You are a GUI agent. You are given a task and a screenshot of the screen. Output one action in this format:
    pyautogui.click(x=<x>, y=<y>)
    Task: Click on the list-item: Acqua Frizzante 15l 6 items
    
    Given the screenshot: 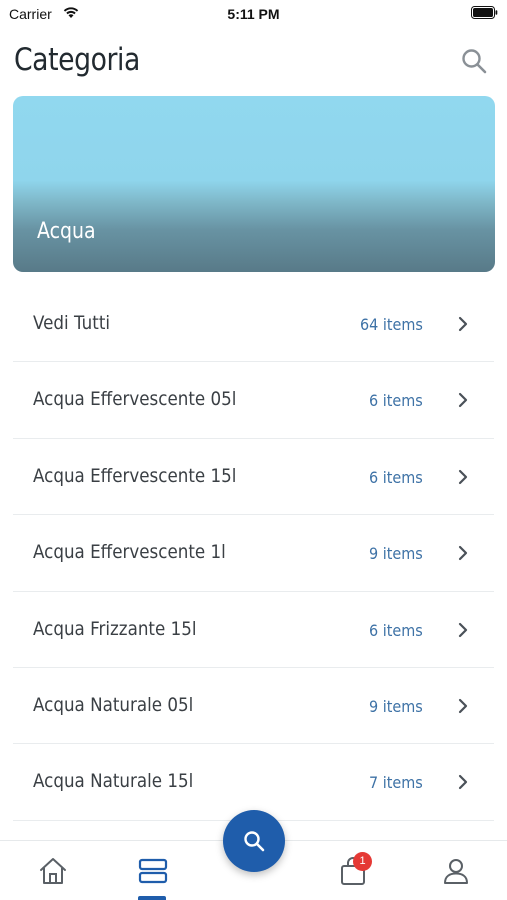 What is the action you would take?
    pyautogui.click(x=253, y=630)
    